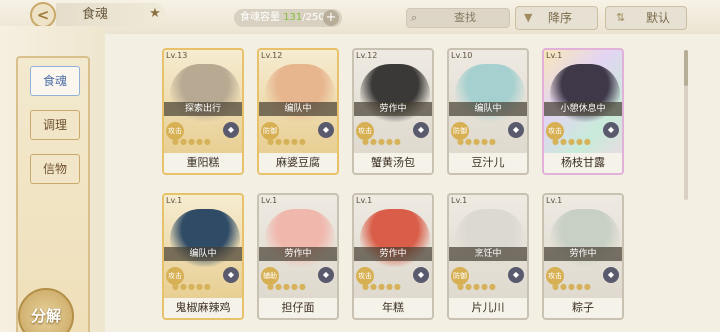 The height and width of the screenshot is (332, 720). Describe the element at coordinates (621, 17) in the screenshot. I see `swap-icon: ⇅` at that location.